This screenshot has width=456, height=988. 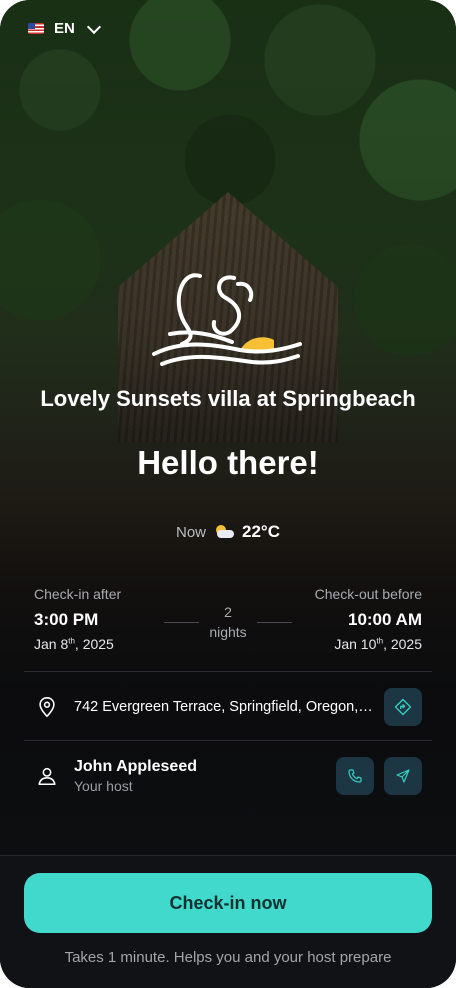 I want to click on chevron-down-icon, so click(x=93, y=26).